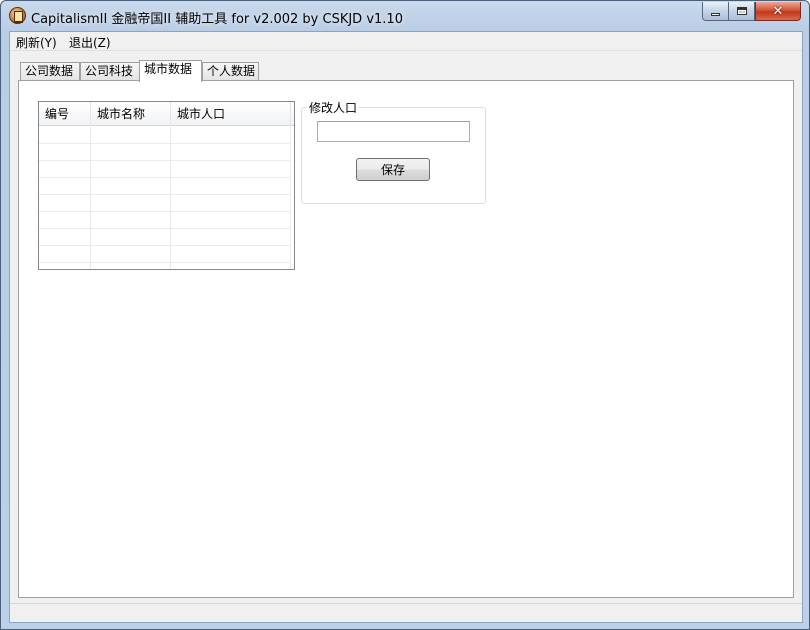  What do you see at coordinates (406, 41) in the screenshot?
I see `menu-bar: 刷新(Y) 退出(Z)` at bounding box center [406, 41].